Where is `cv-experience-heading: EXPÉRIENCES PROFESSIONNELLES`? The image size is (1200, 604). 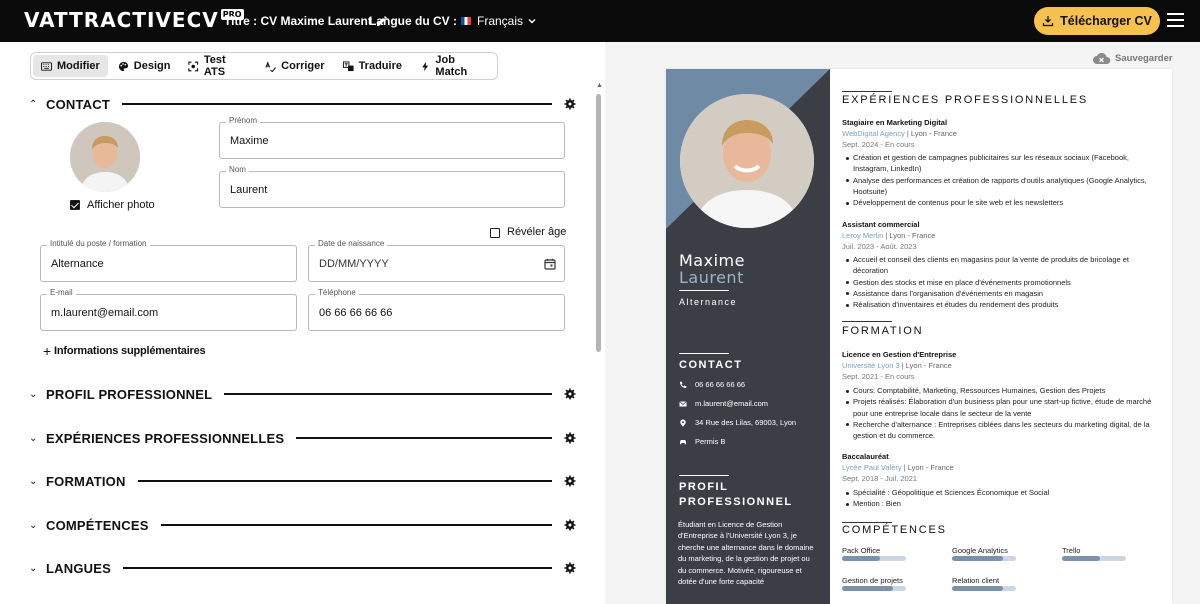
cv-experience-heading: EXPÉRIENCES PROFESSIONNELLES is located at coordinates (965, 100).